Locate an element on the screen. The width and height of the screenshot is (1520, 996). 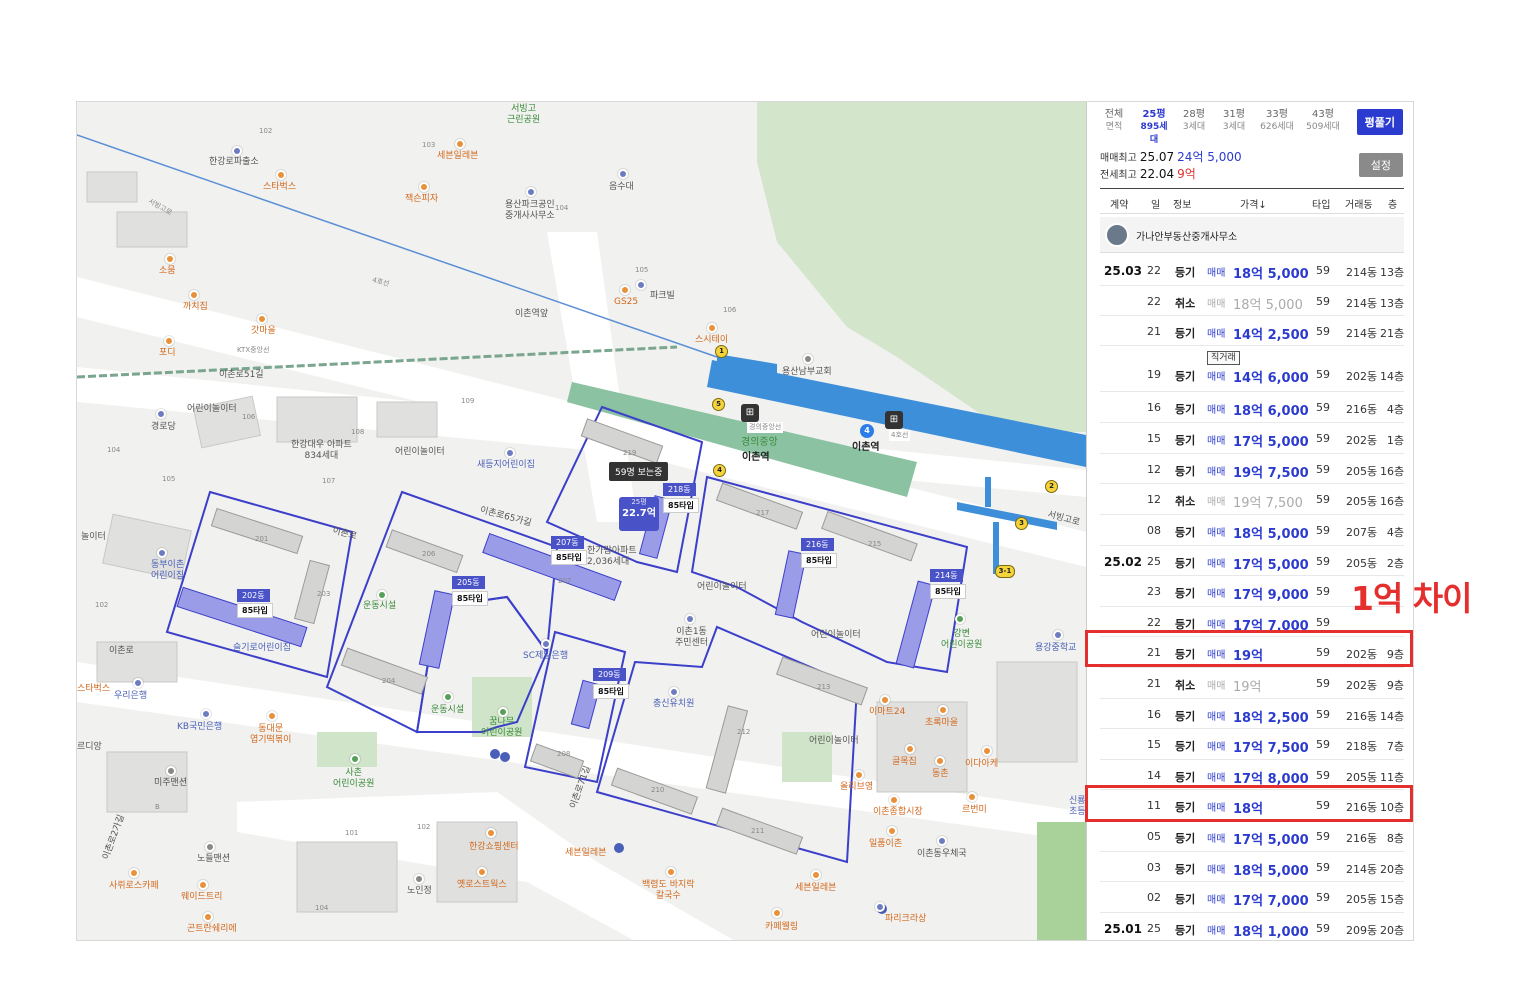
senior-center-icon is located at coordinates (161, 414).